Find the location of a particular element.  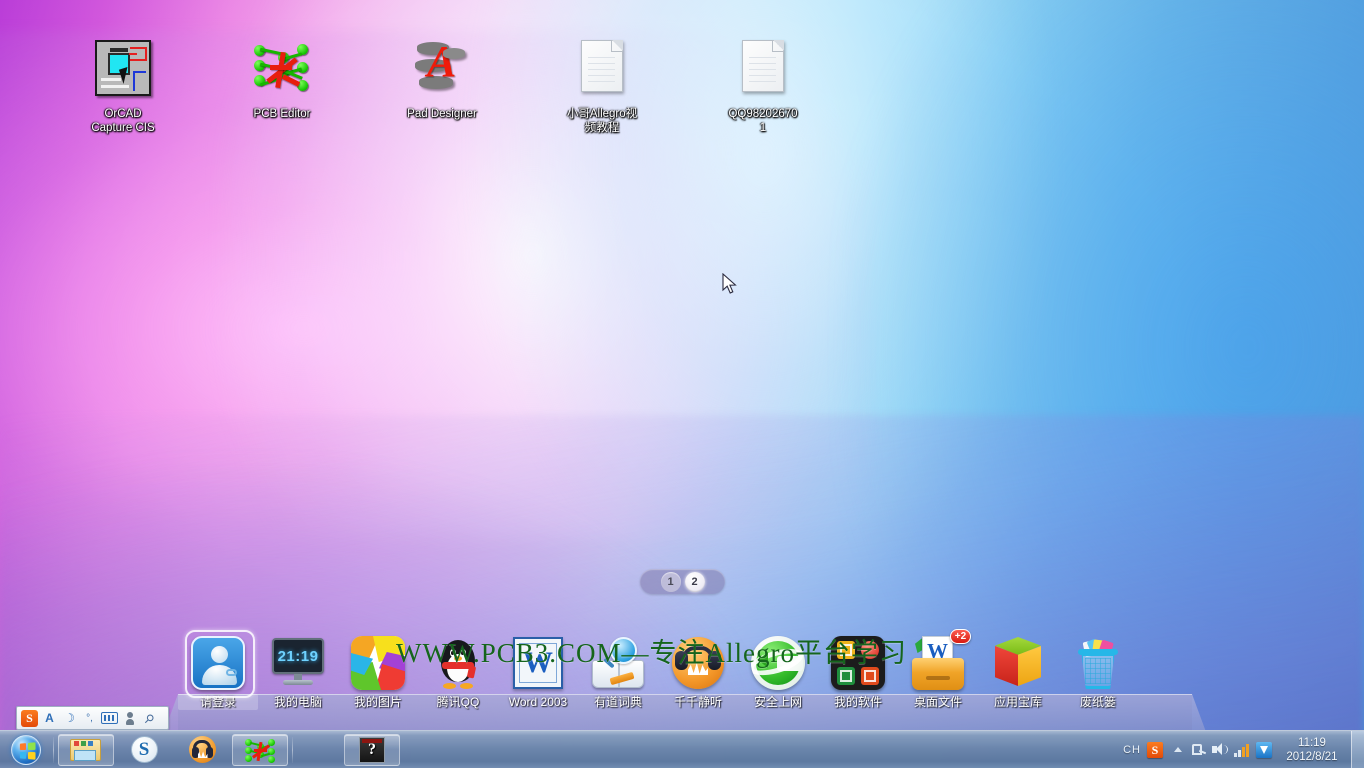

software-grid-icon is located at coordinates (858, 663).